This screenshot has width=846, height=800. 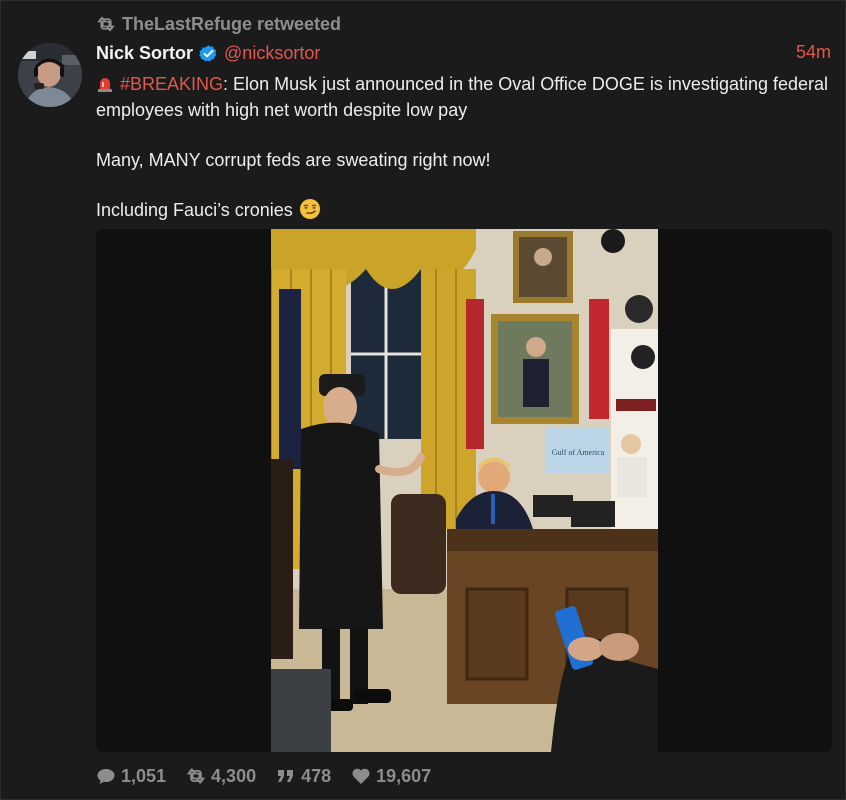 I want to click on quote-count: 478, so click(x=316, y=775).